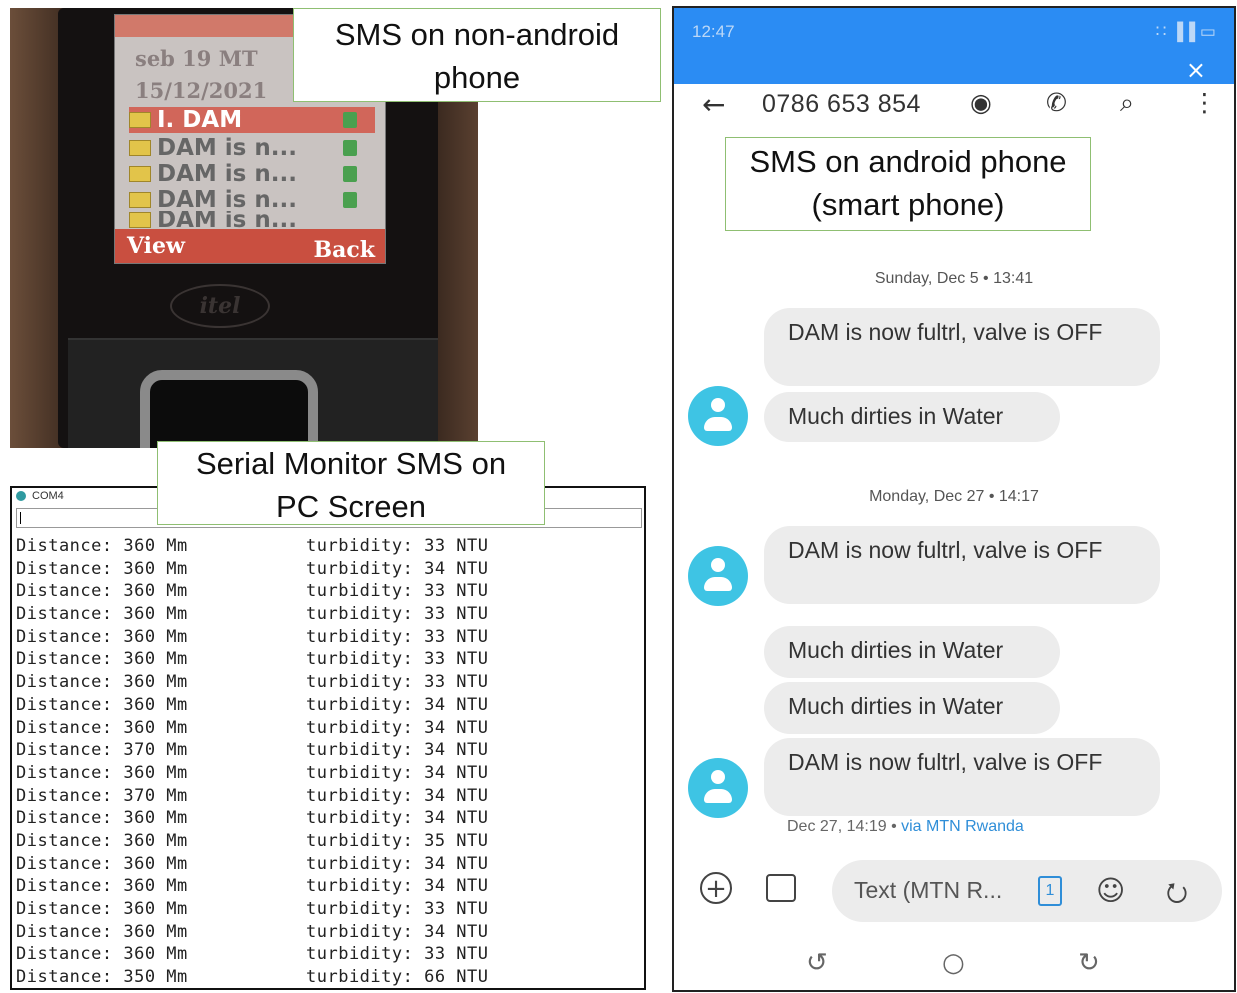 Image resolution: width=1237 pixels, height=993 pixels. I want to click on date-separator: Monday, Dec 27 • 14:17, so click(954, 496).